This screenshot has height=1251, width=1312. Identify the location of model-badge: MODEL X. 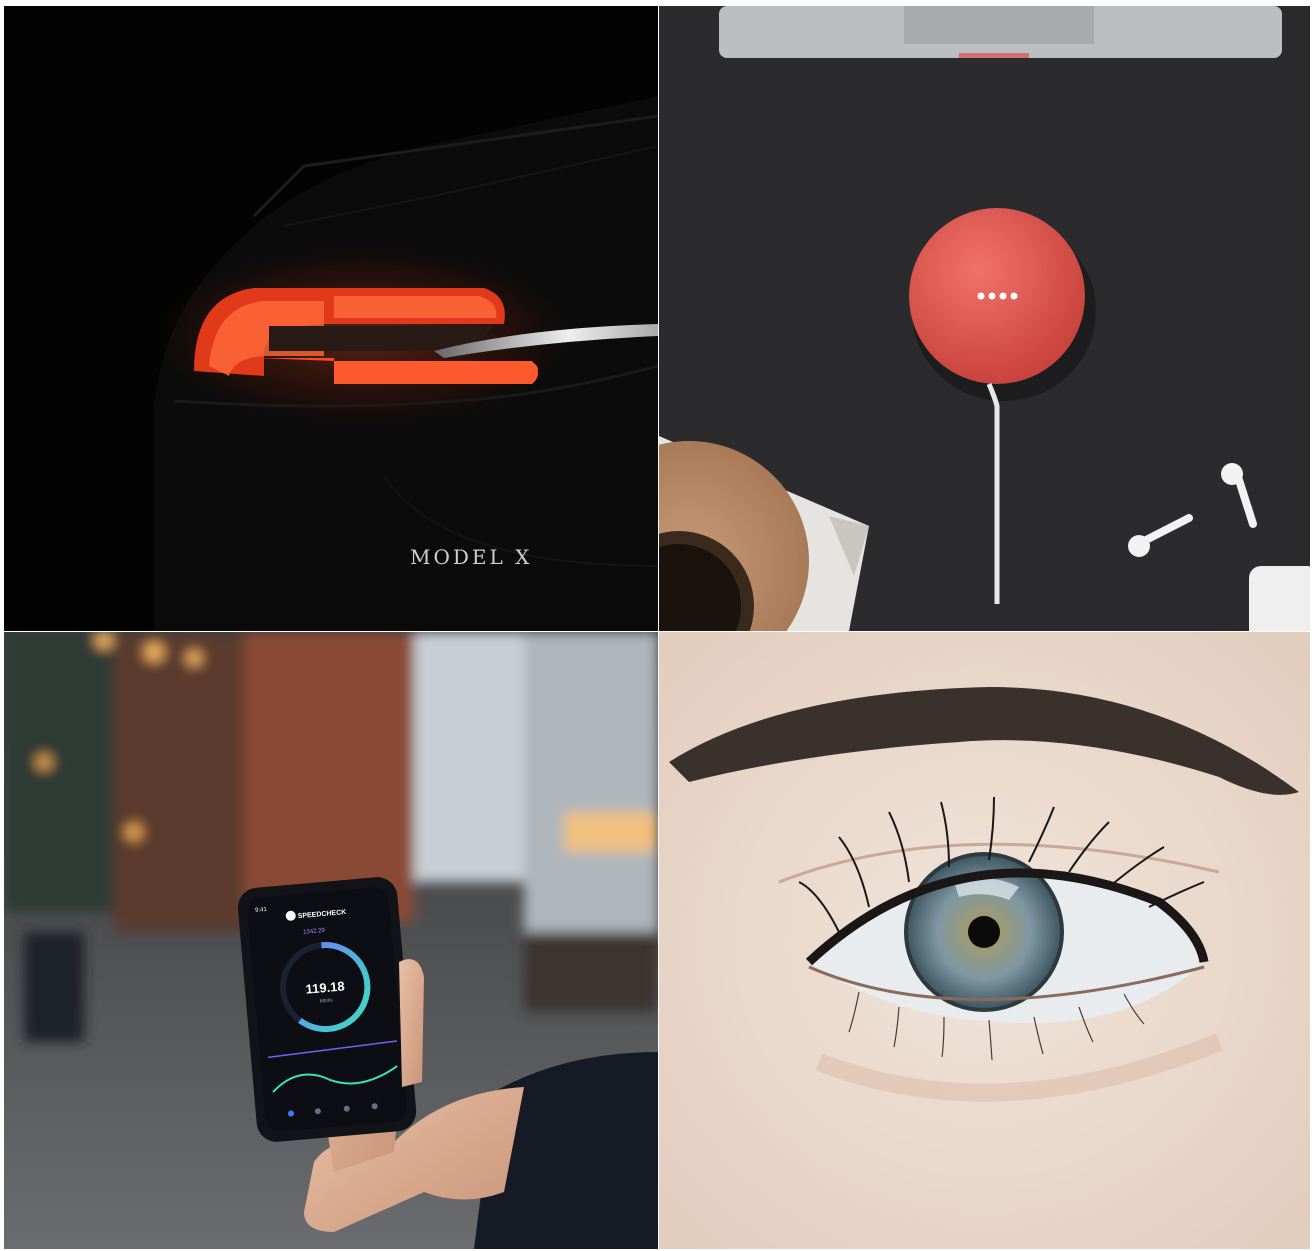
(471, 557).